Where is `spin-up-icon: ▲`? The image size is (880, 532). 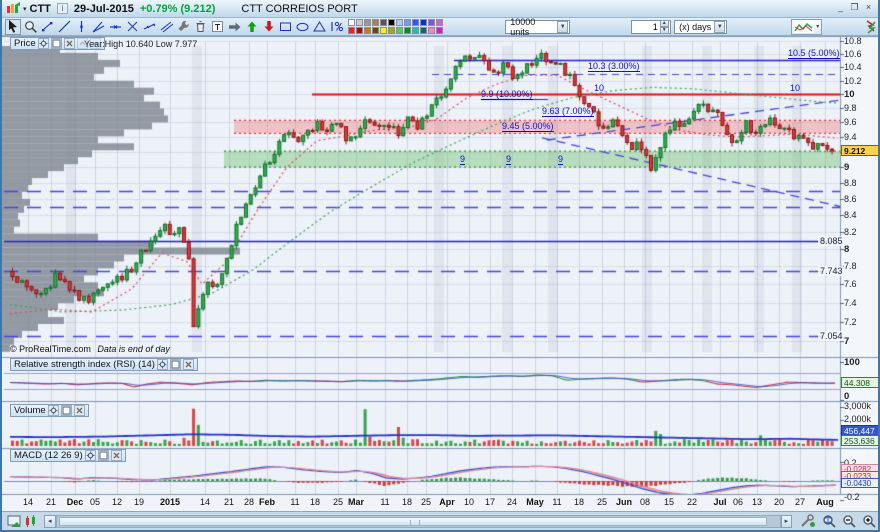 spin-up-icon: ▲ is located at coordinates (664, 23).